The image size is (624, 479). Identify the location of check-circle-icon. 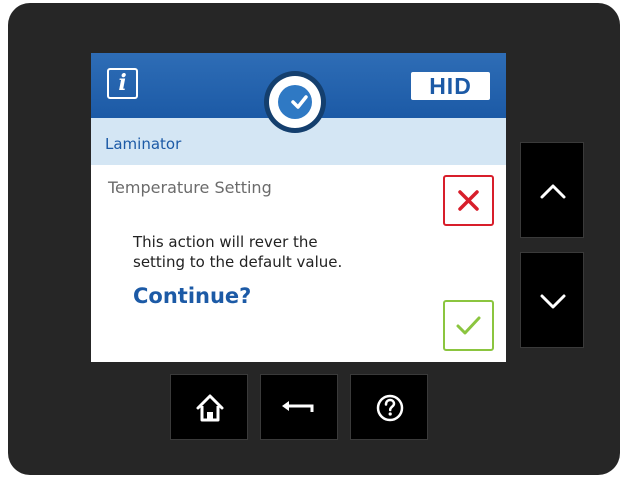
(295, 102).